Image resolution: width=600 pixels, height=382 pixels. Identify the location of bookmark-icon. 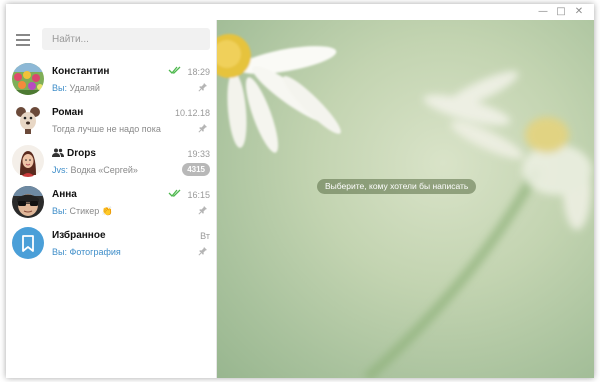
(28, 243).